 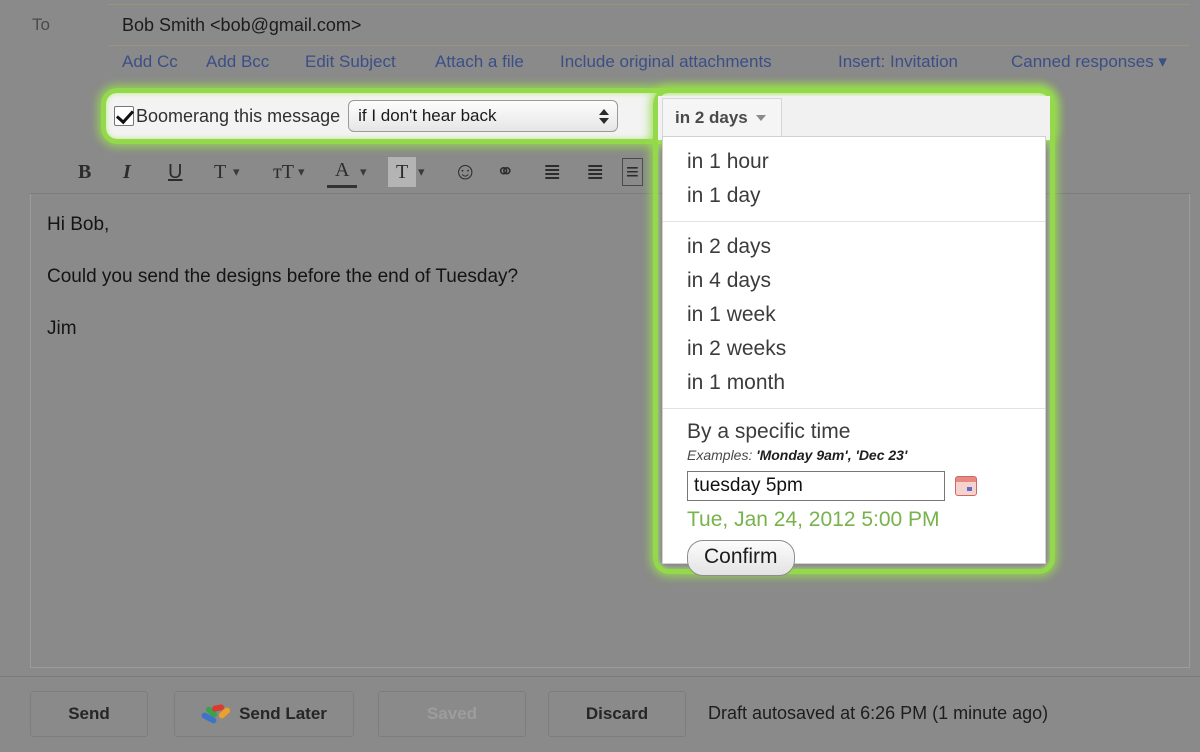 I want to click on delay-option-in-2-days: in 2 days, so click(x=854, y=247).